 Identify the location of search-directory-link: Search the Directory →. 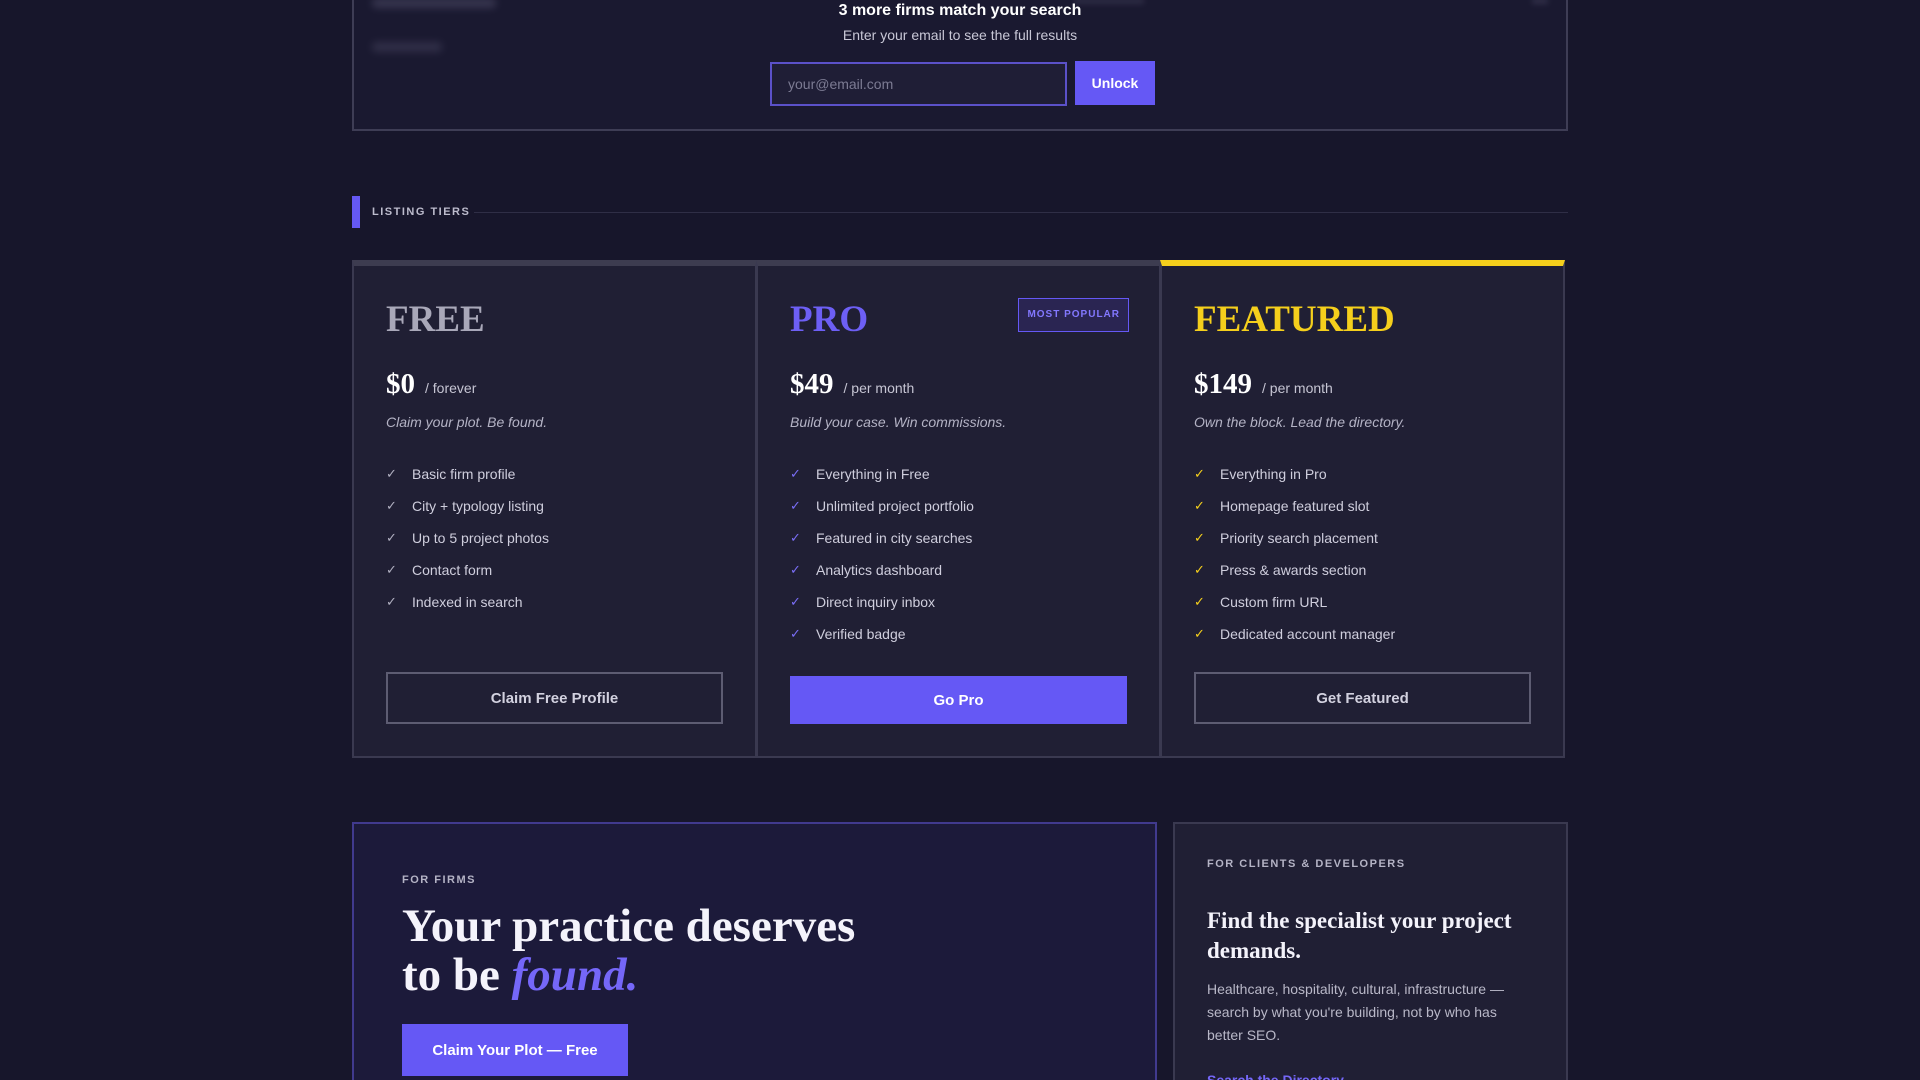
(1284, 1076).